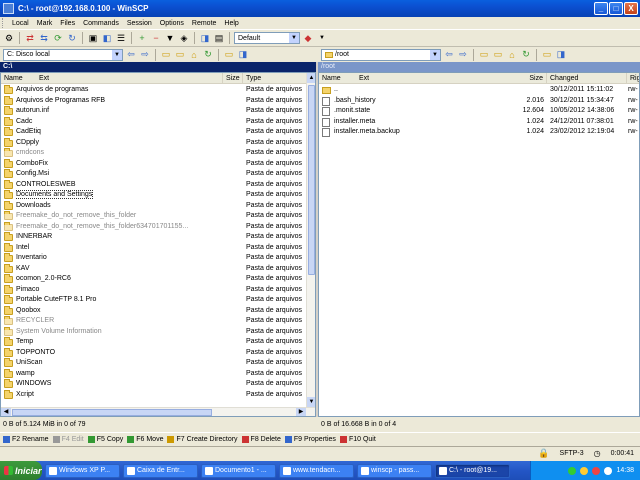  What do you see at coordinates (184, 38) in the screenshot?
I see `invert-selection-icon: ◈` at bounding box center [184, 38].